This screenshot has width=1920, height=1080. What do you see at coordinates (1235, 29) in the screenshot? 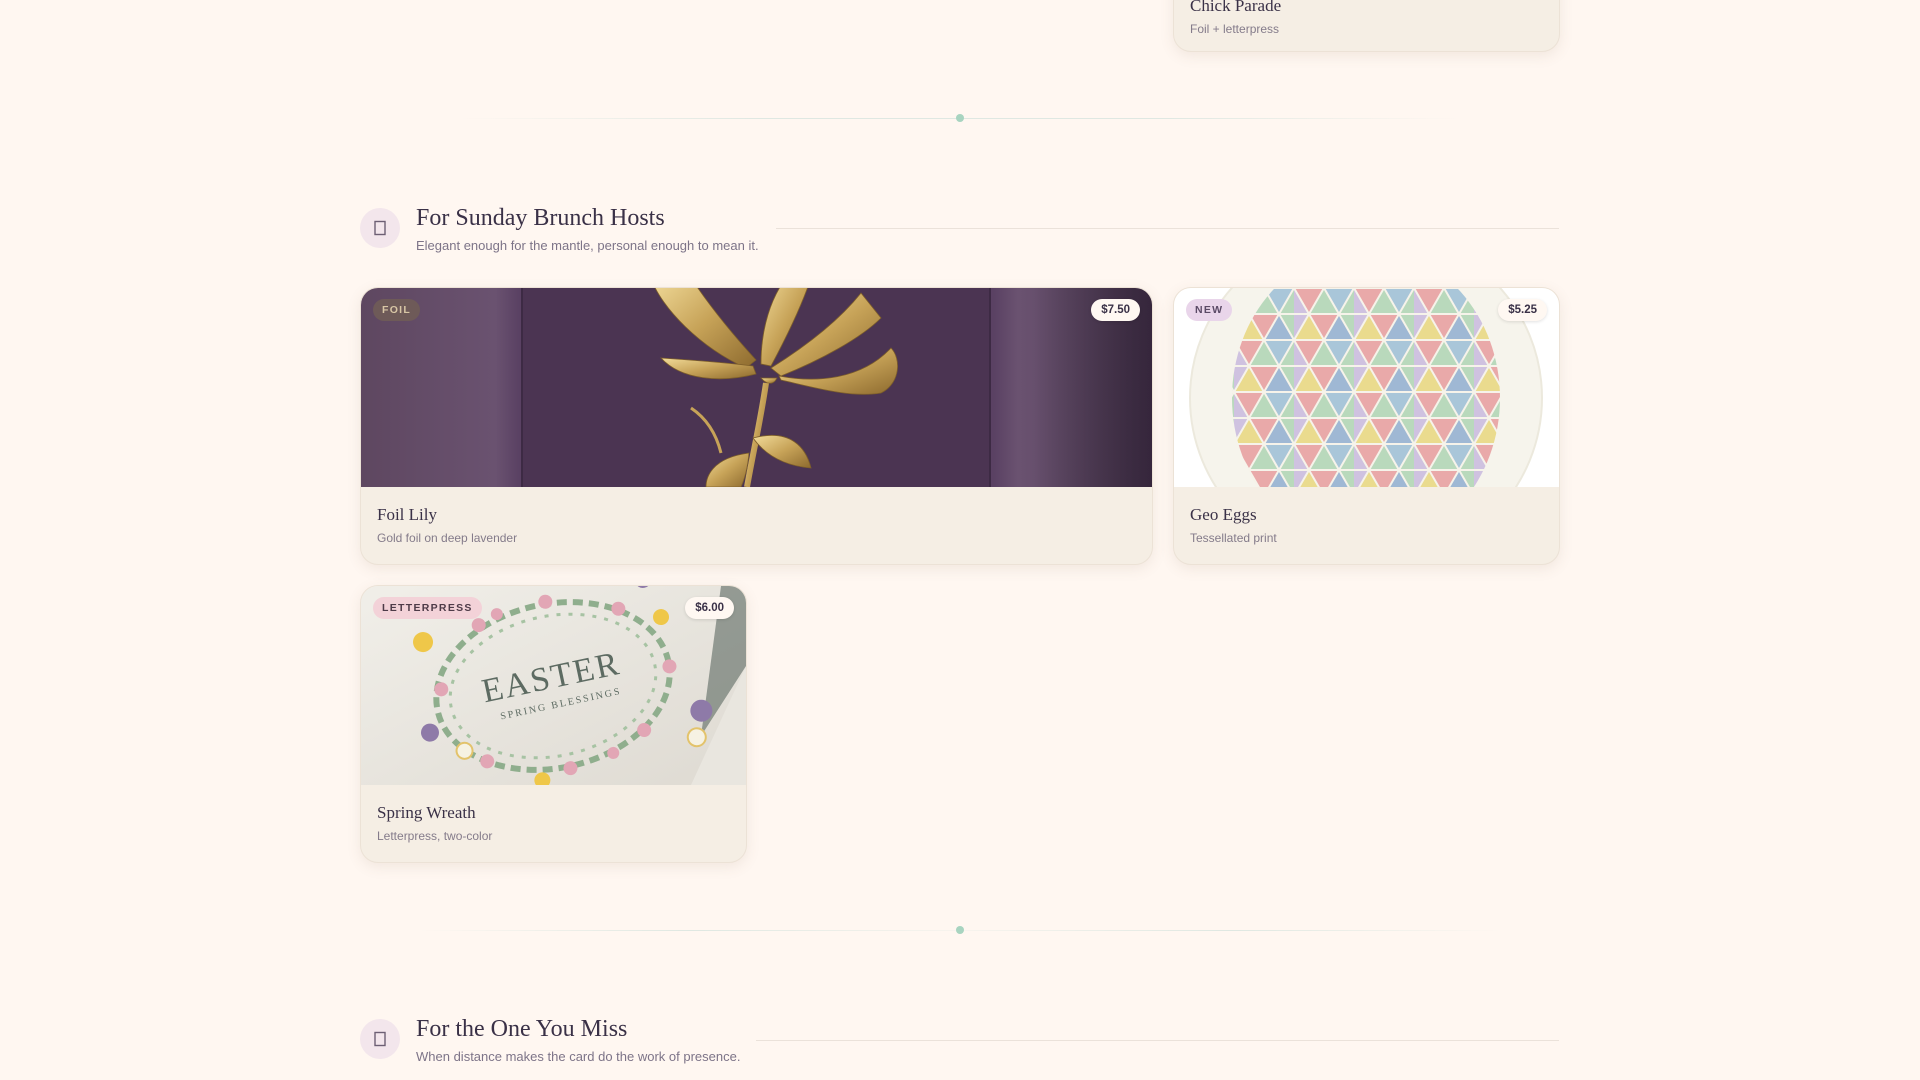
I see `card-subtitle: Foil + letterpress` at bounding box center [1235, 29].